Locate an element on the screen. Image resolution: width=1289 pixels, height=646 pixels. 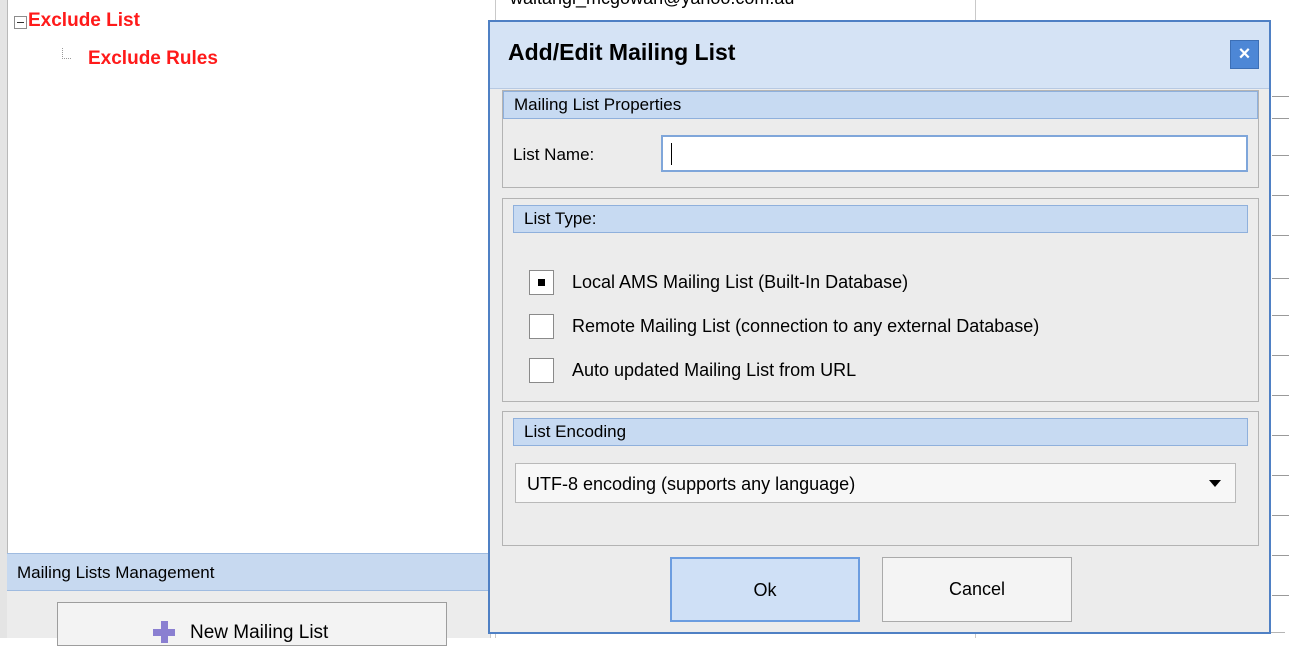
list-type-header: List Type: is located at coordinates (880, 219).